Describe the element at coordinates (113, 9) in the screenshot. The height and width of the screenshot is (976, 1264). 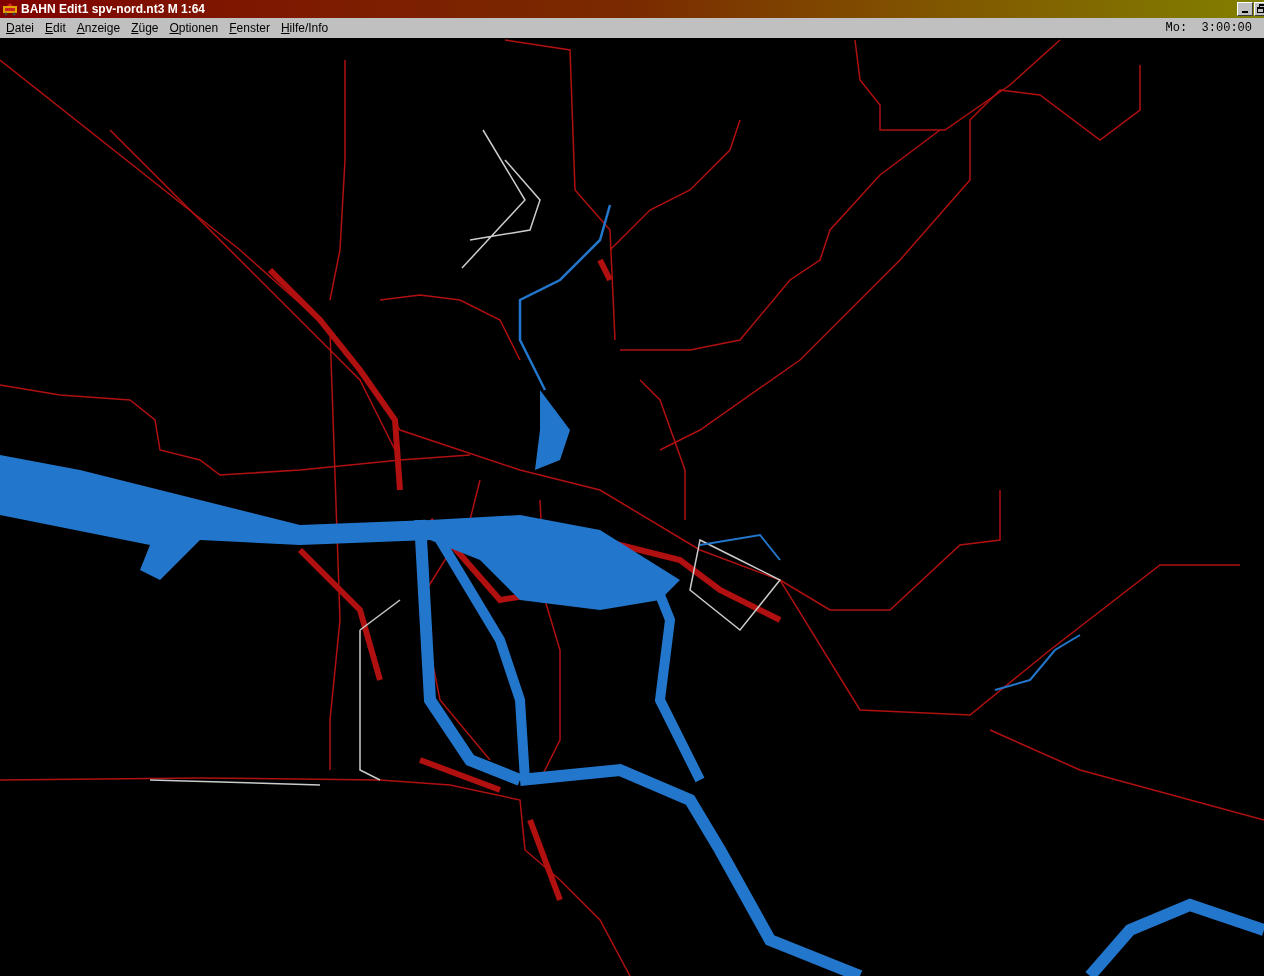
I see `window-title: BAHN Edit1 spv-nord.nt3 M 1:64` at that location.